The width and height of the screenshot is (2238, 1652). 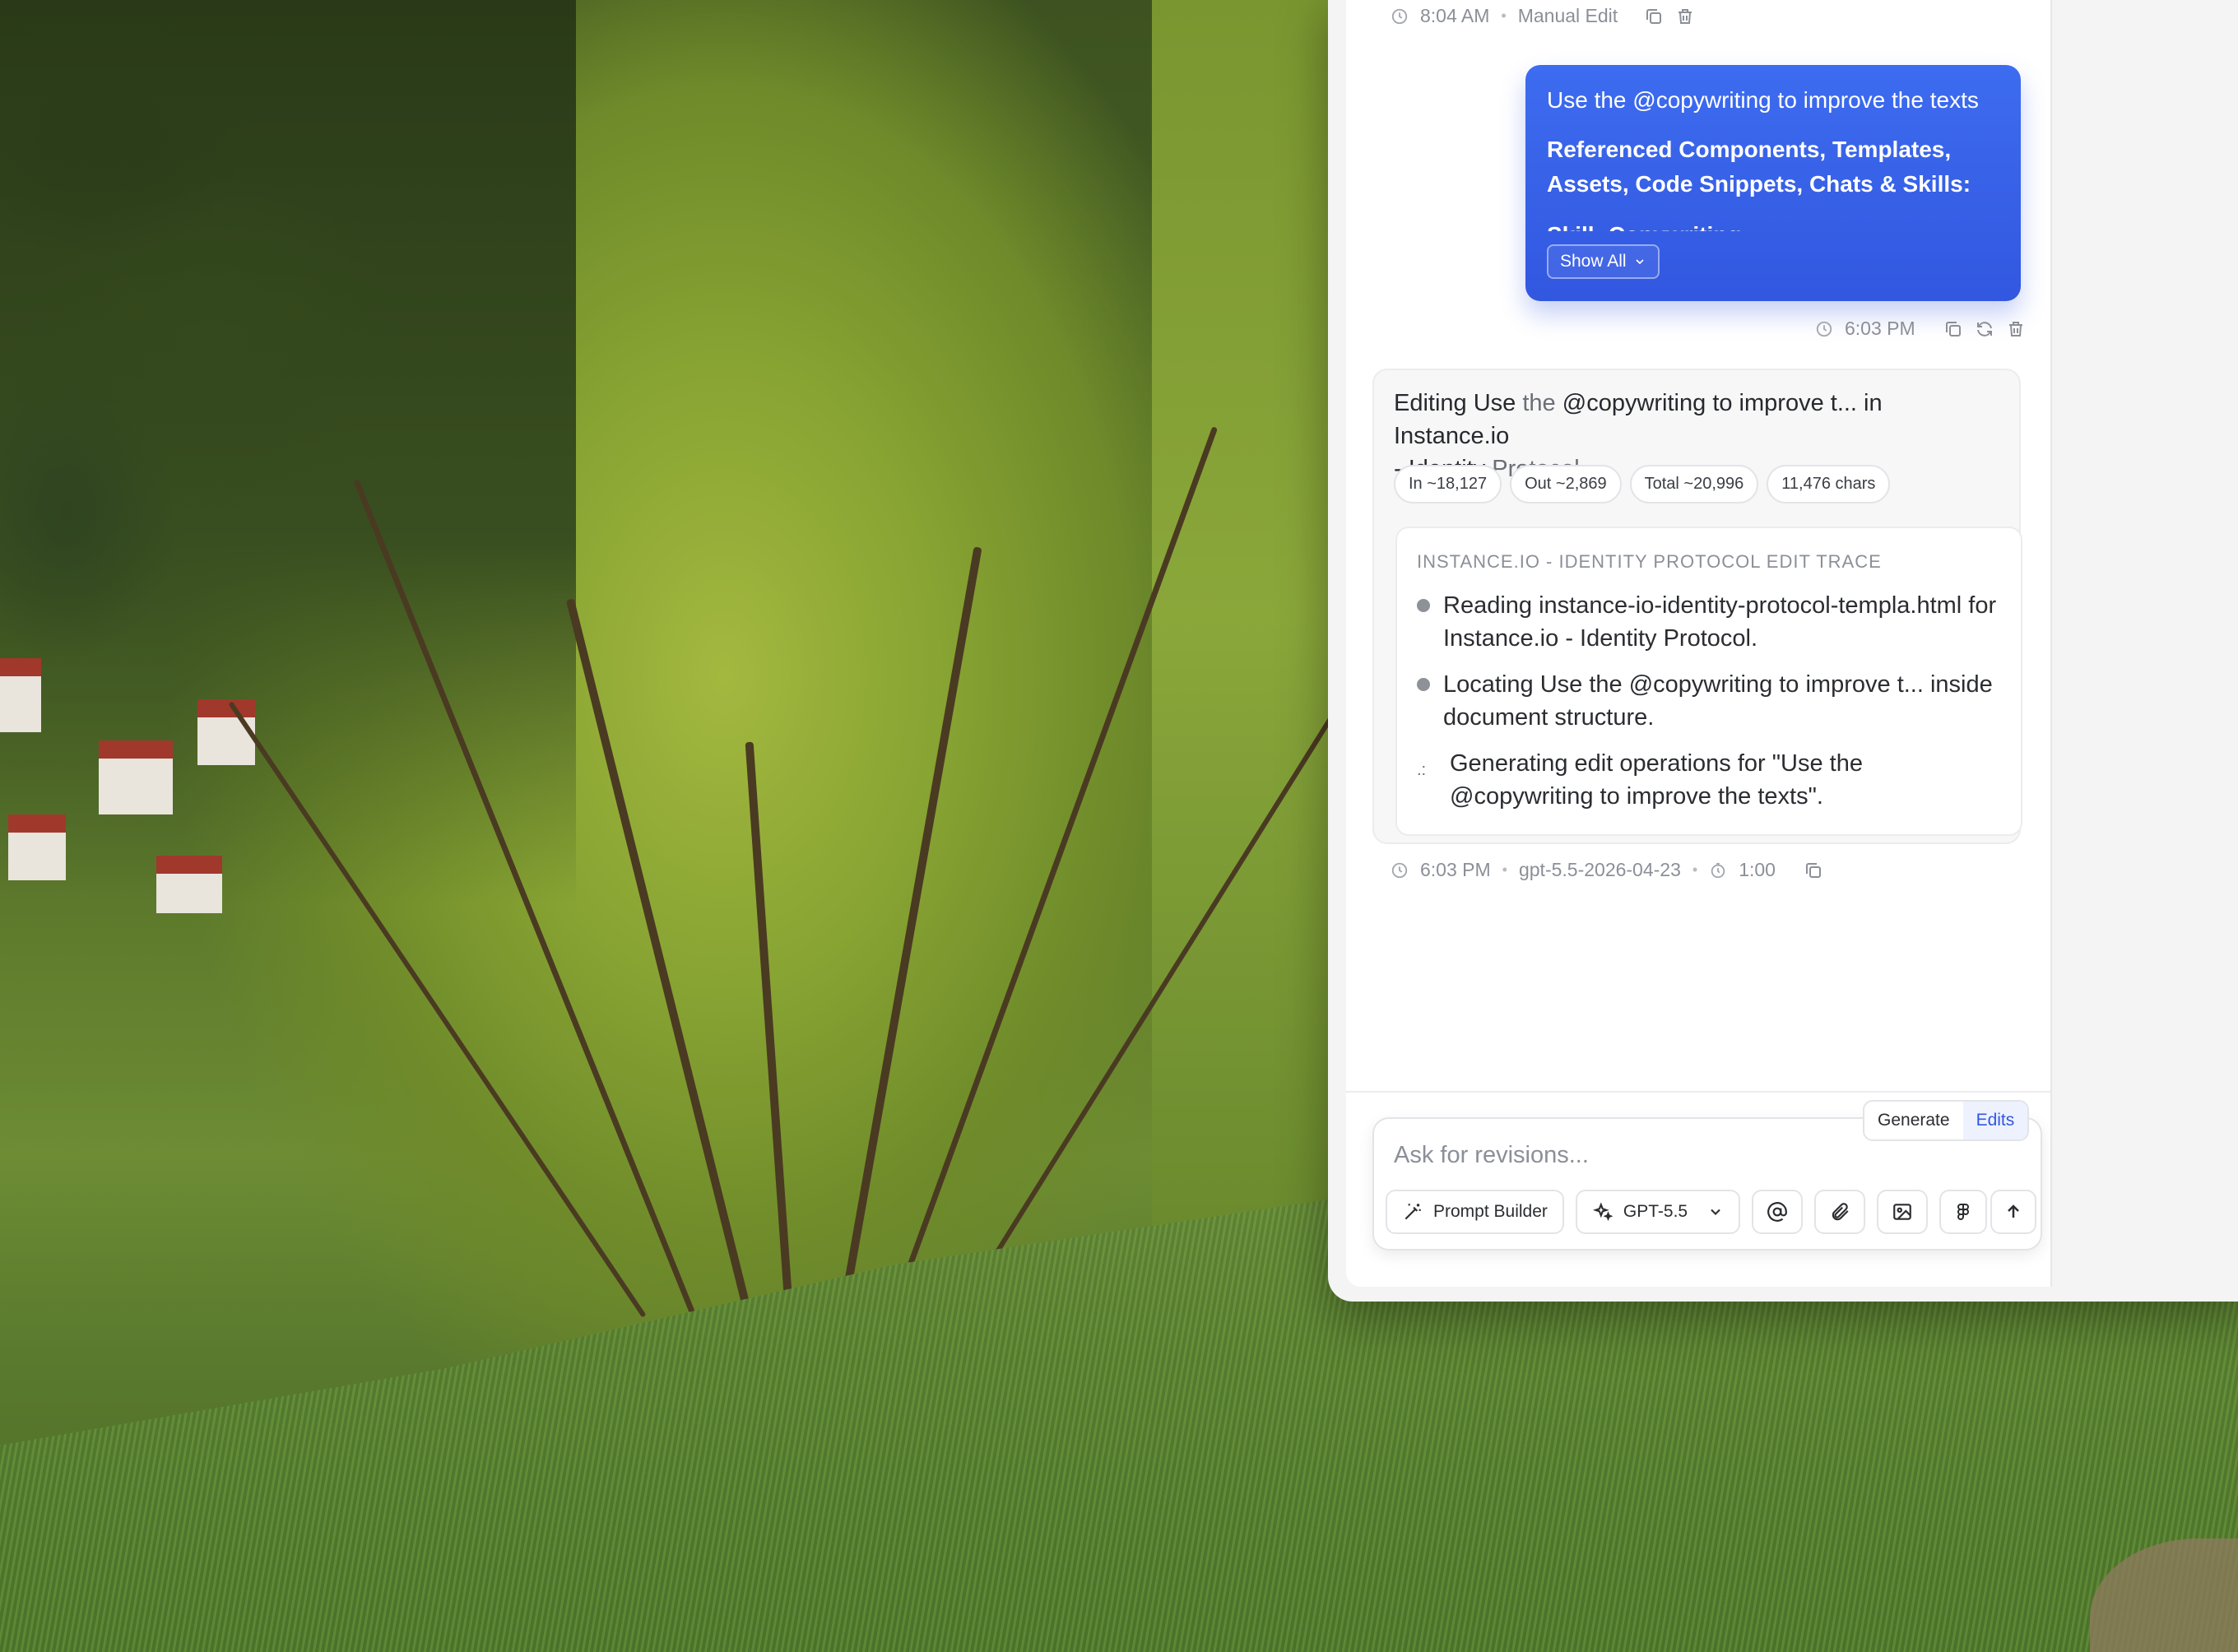 I want to click on title-use: Use, so click(x=1494, y=403).